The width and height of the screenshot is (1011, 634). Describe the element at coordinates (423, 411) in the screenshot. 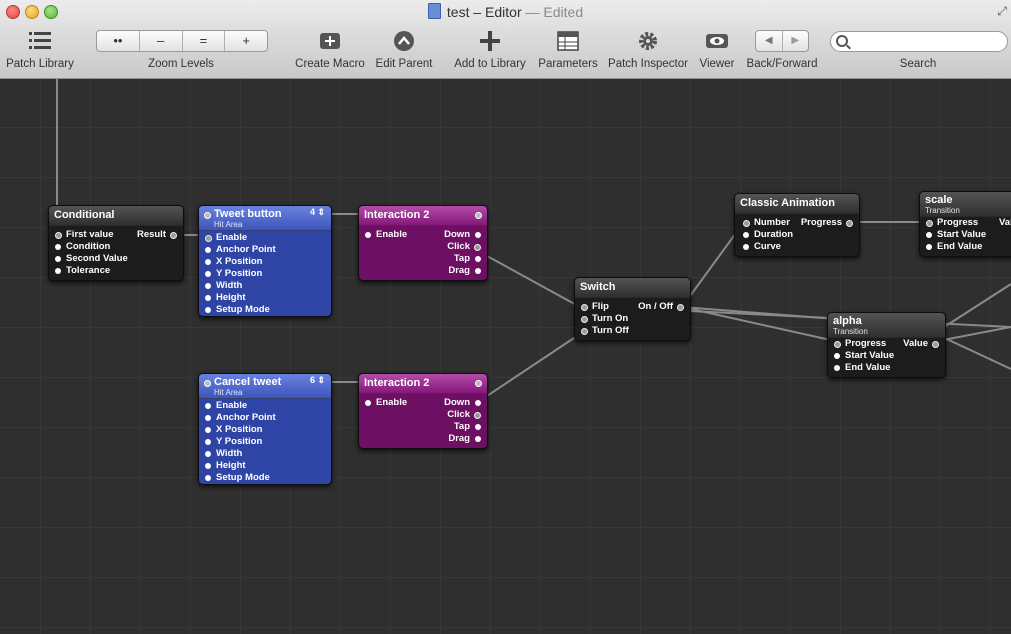

I see `patch-interaction-bottom: Interaction 2 Enable Down Click Tap Drag` at that location.